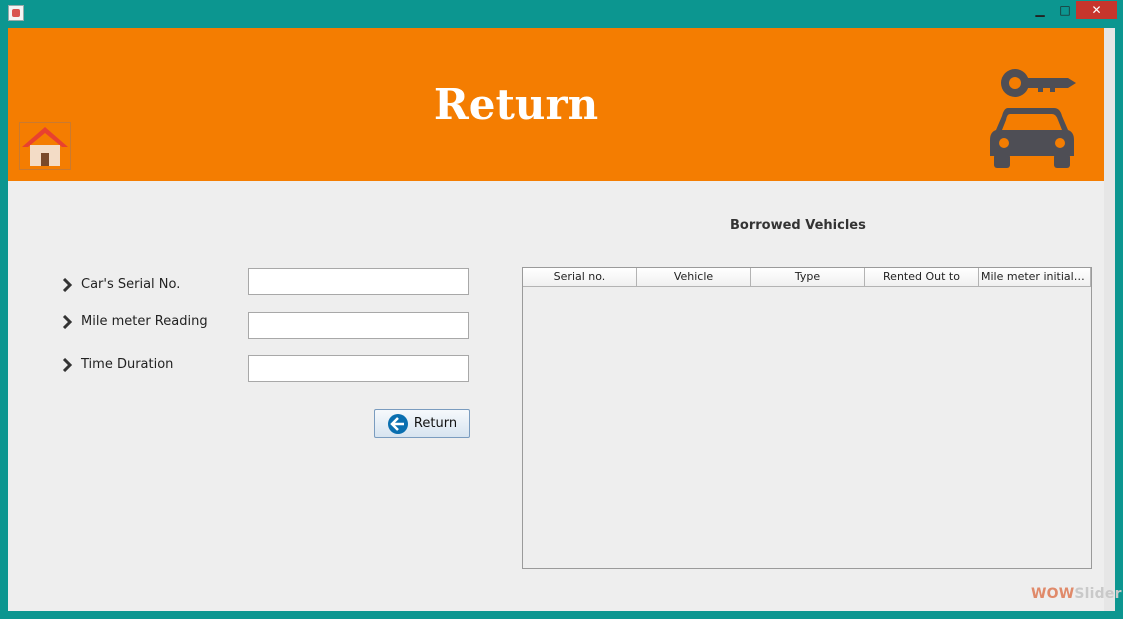 This screenshot has width=1123, height=619. Describe the element at coordinates (1065, 10) in the screenshot. I see `maximize-button: □` at that location.